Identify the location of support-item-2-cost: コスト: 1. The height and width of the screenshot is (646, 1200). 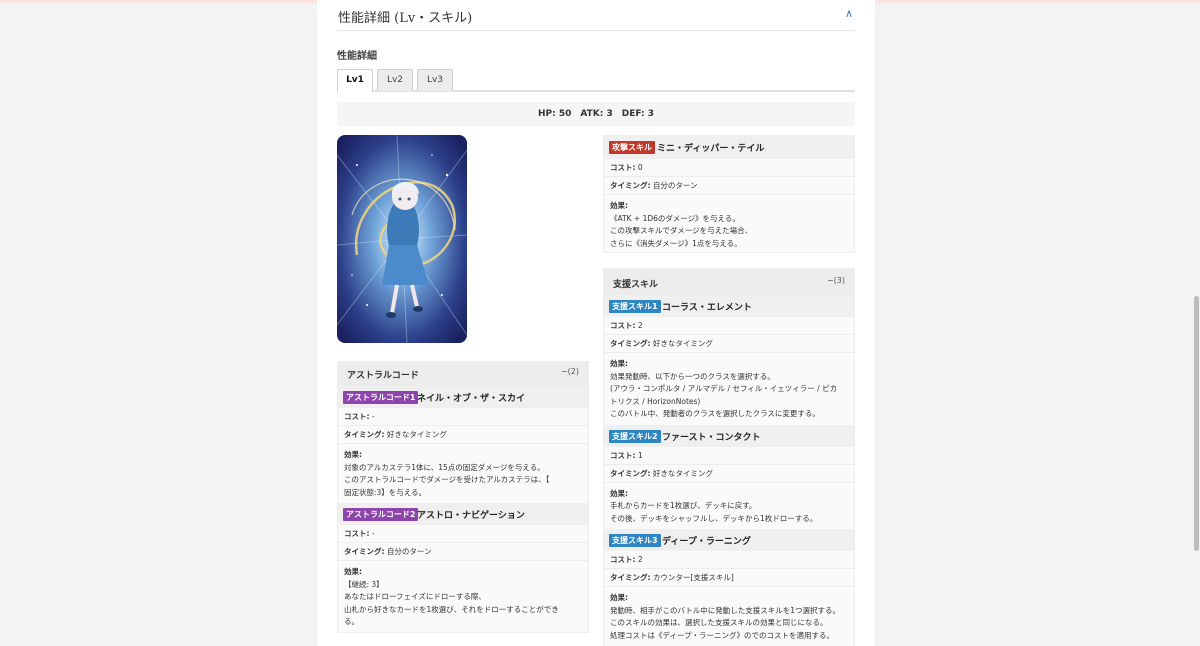
(729, 456).